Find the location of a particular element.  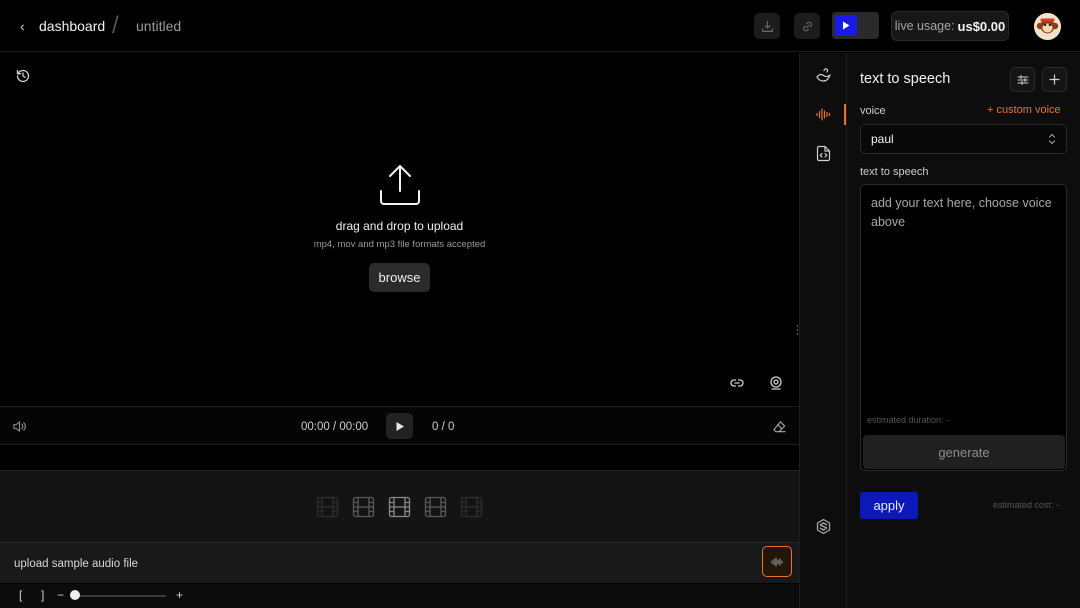

timeline-zoom-bar: [ ] − + is located at coordinates (399, 596).